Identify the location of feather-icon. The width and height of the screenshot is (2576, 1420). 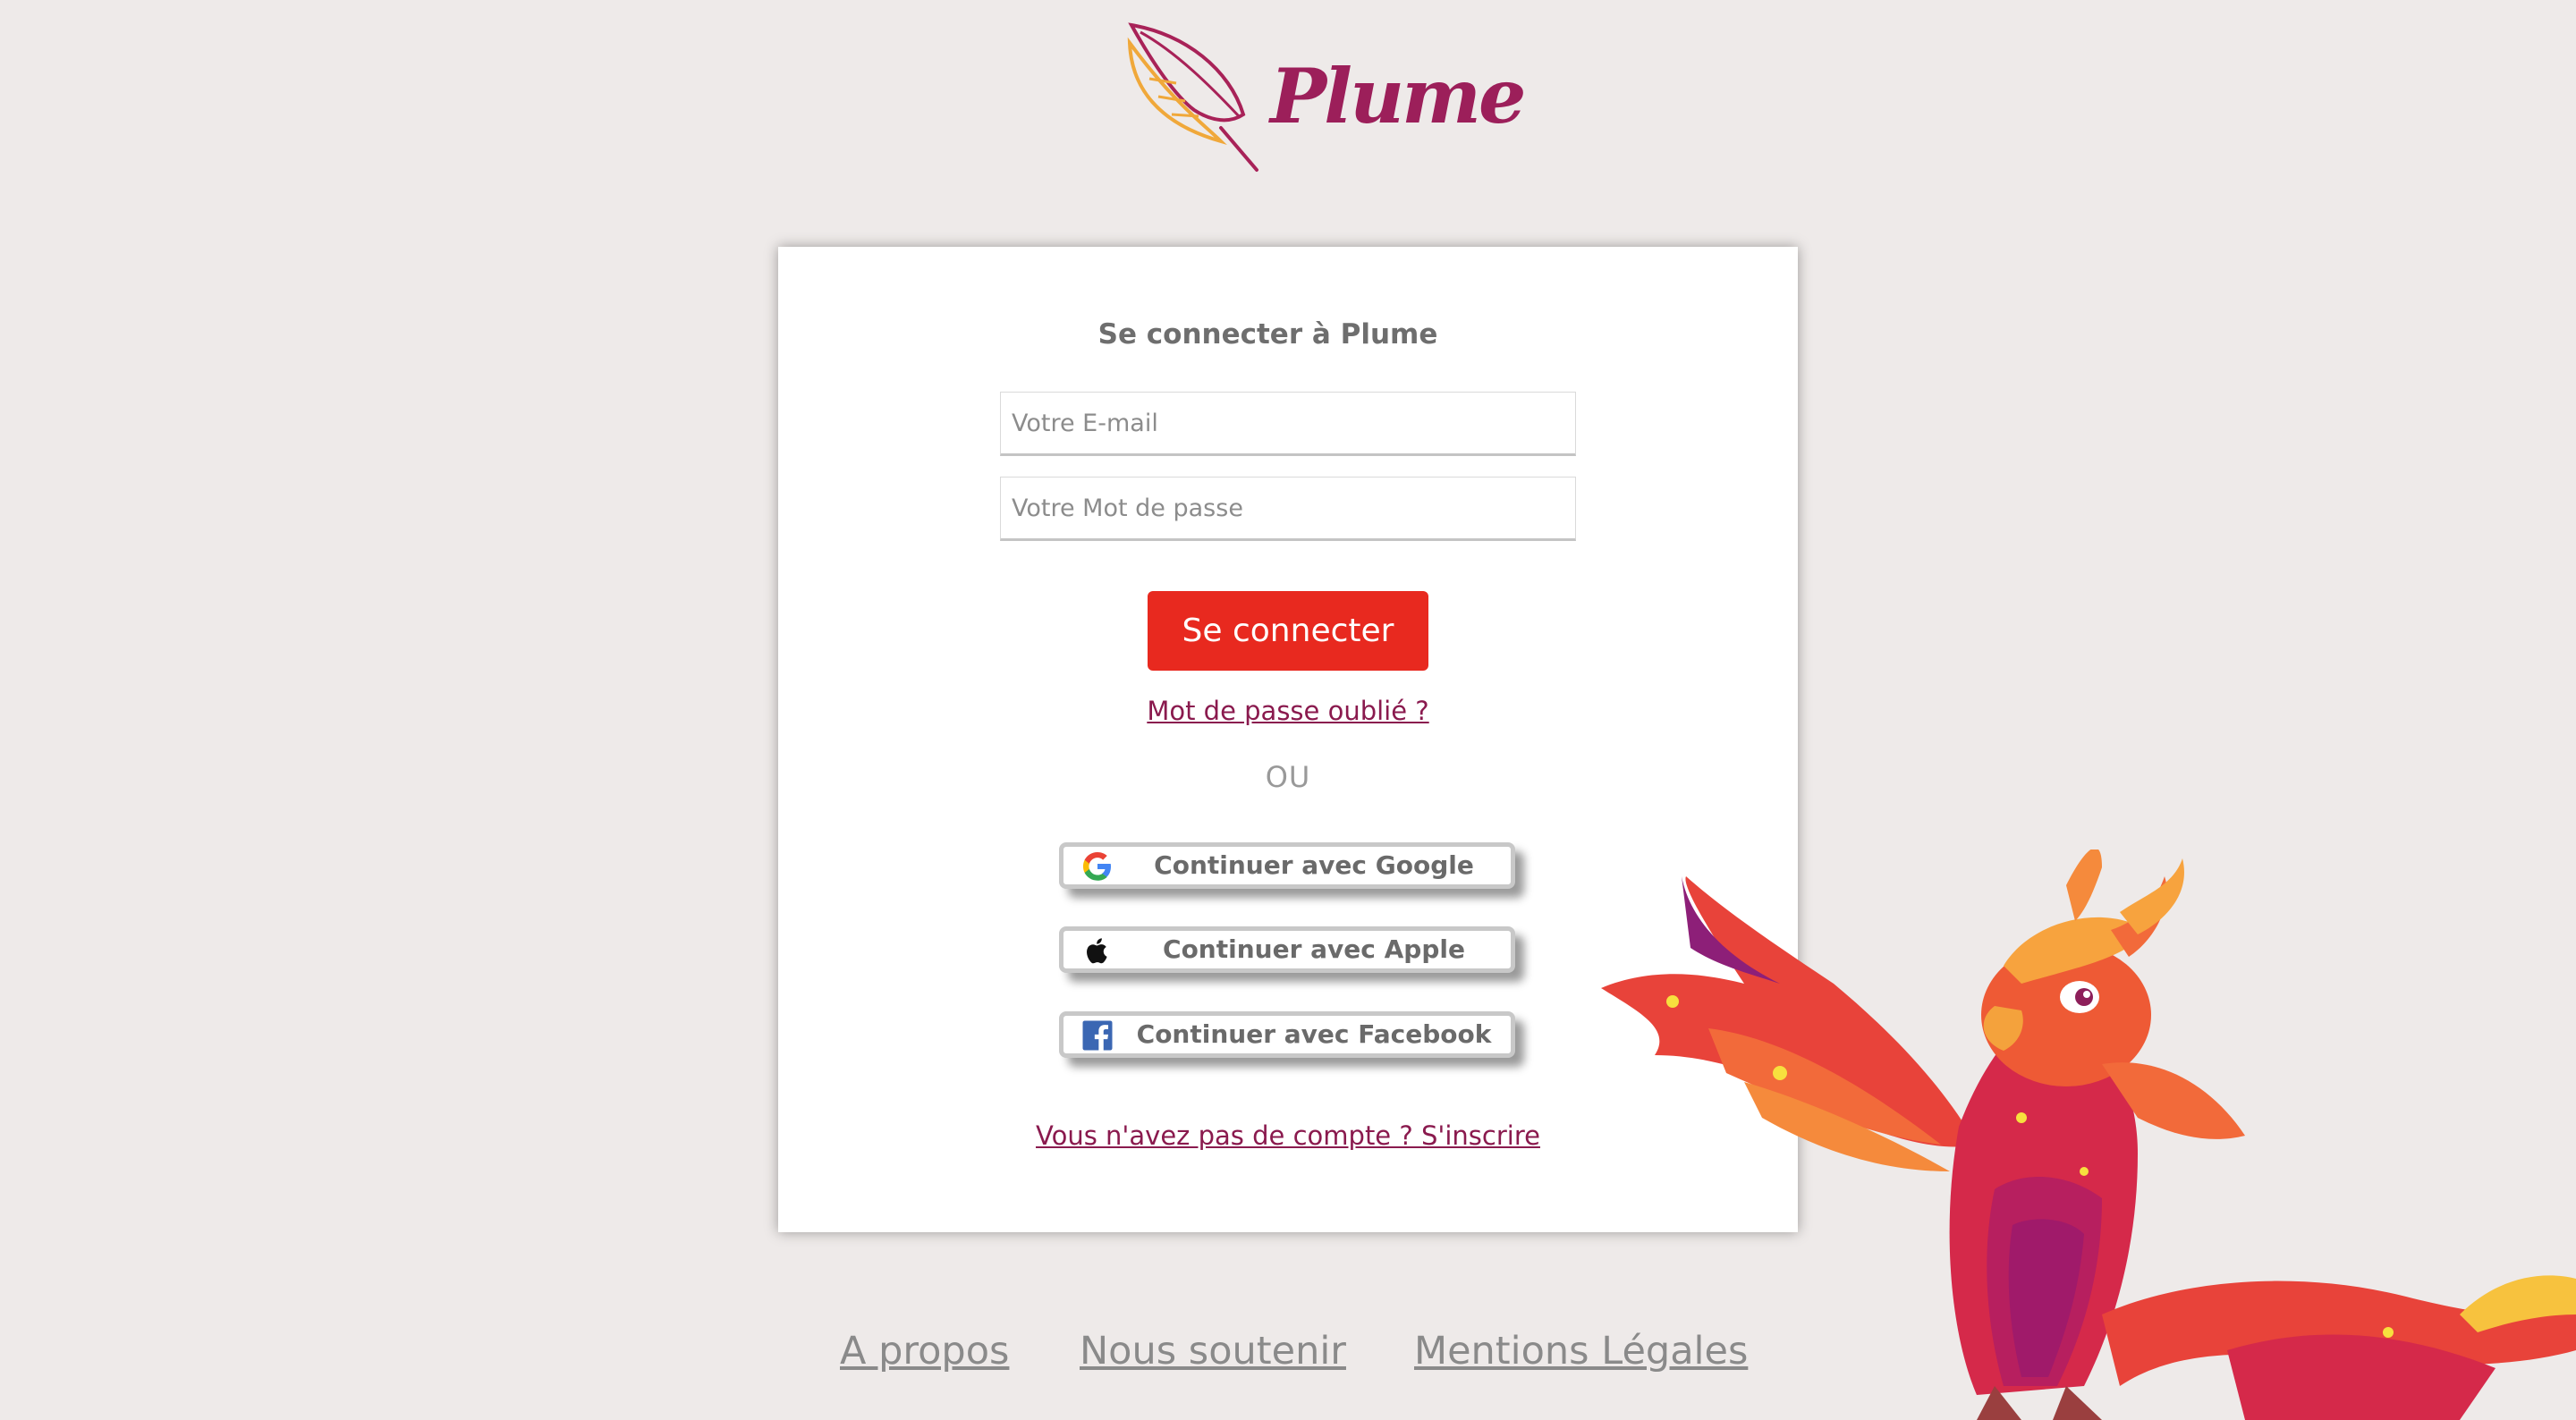
(1192, 97).